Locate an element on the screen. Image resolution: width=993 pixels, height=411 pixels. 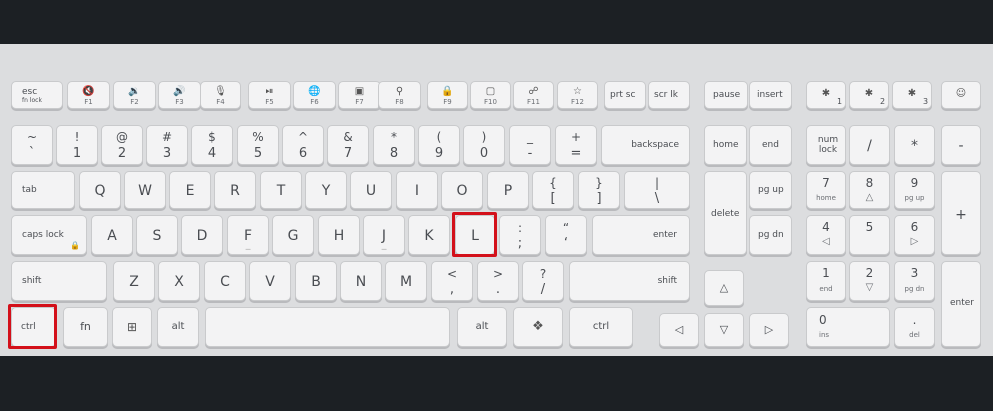
key-capslock: caps lock 🔒 is located at coordinates (49, 235).